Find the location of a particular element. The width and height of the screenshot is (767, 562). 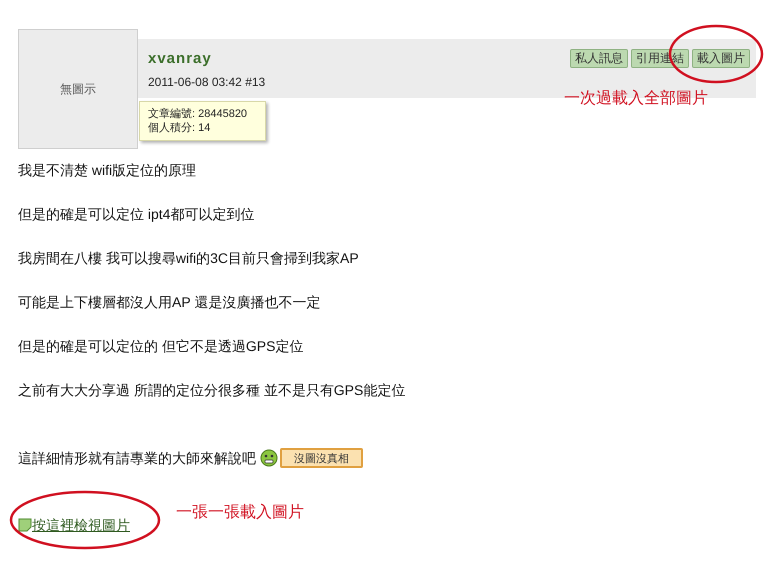

tooltip-line: 文章編號: 28445820 is located at coordinates (198, 114).